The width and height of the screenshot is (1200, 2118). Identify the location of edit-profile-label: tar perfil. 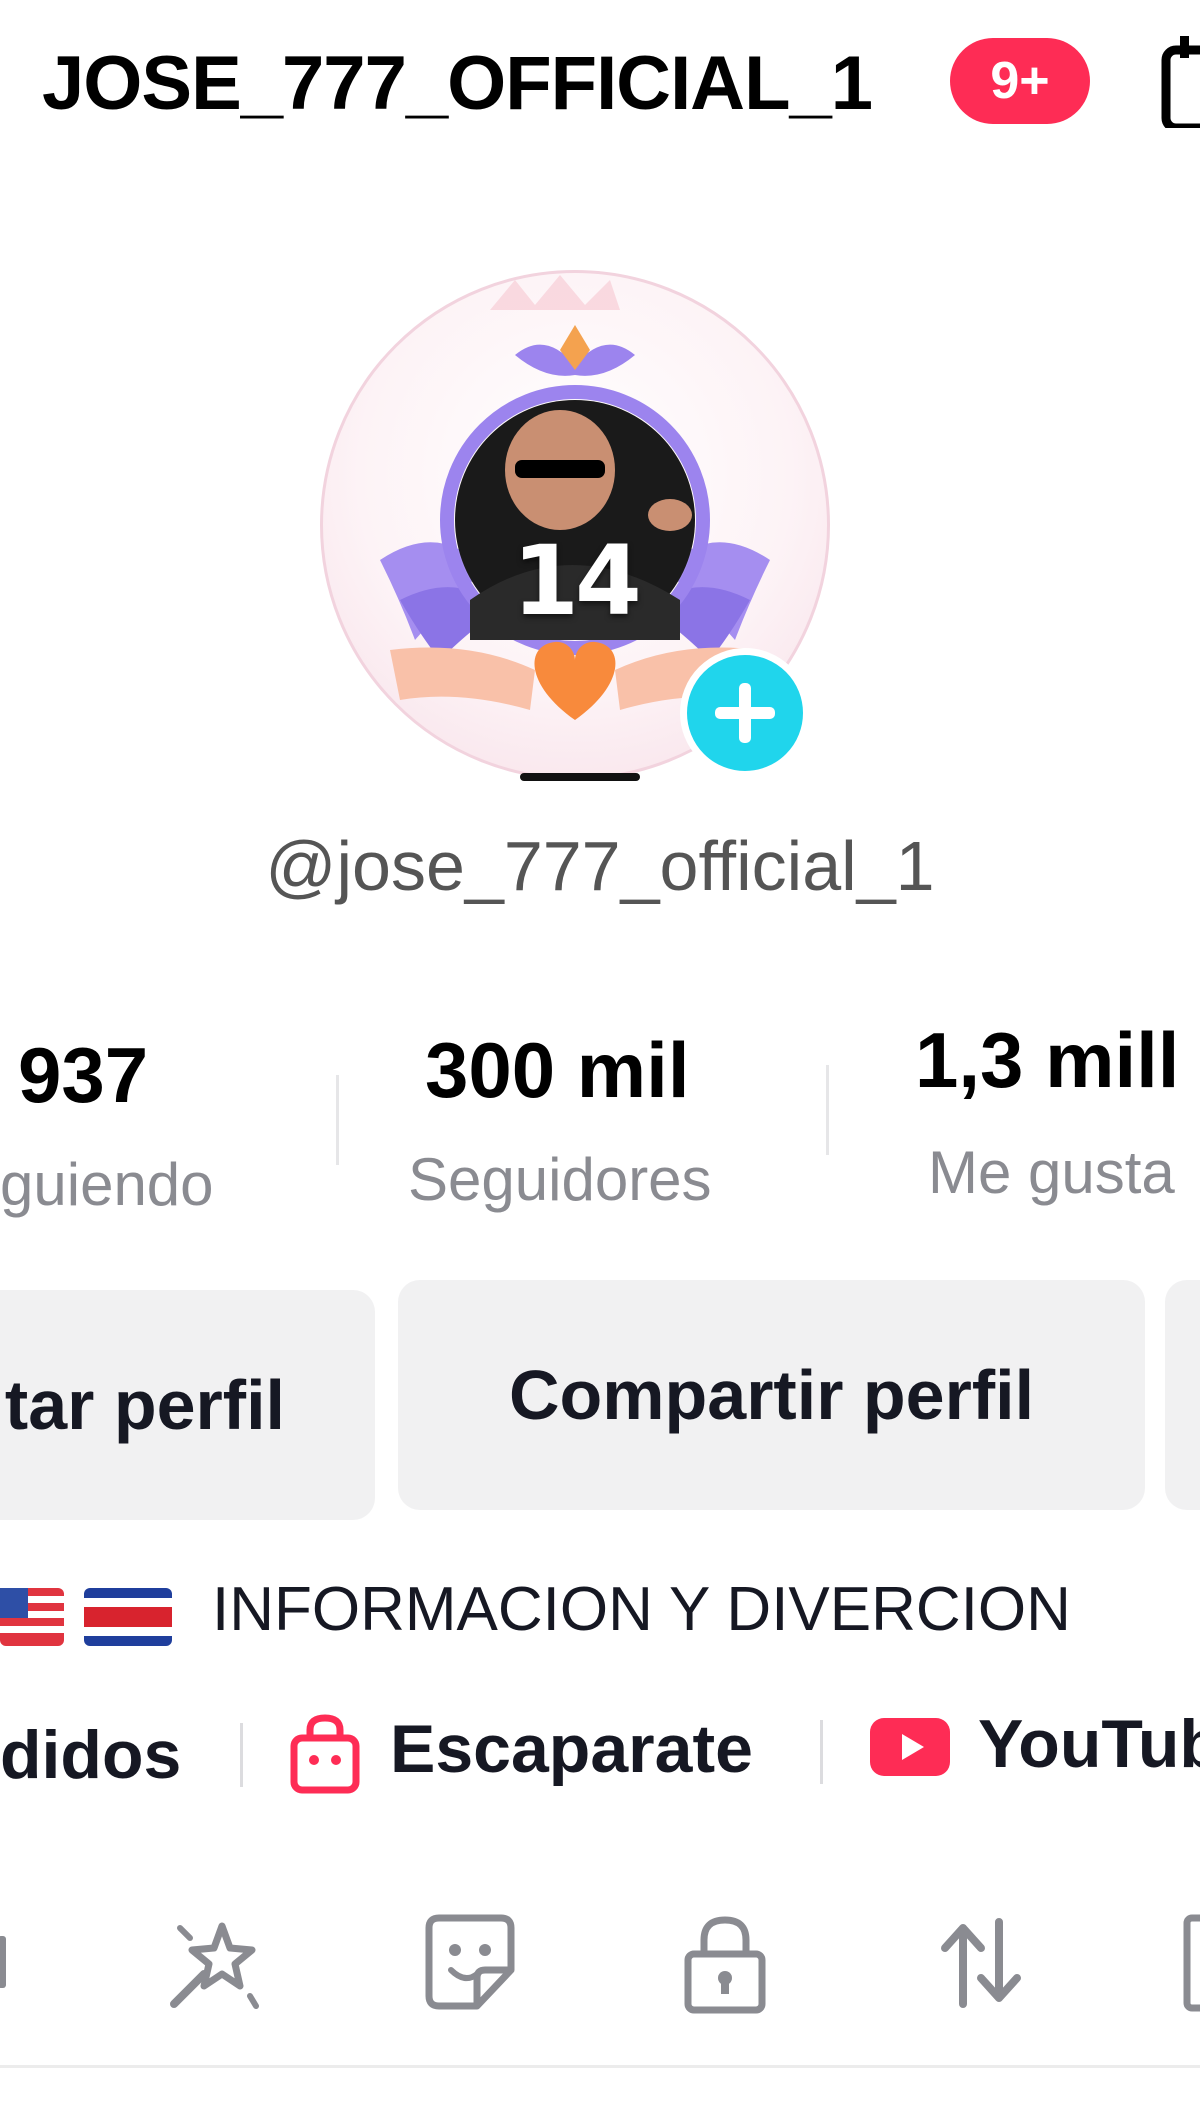
(144, 1405).